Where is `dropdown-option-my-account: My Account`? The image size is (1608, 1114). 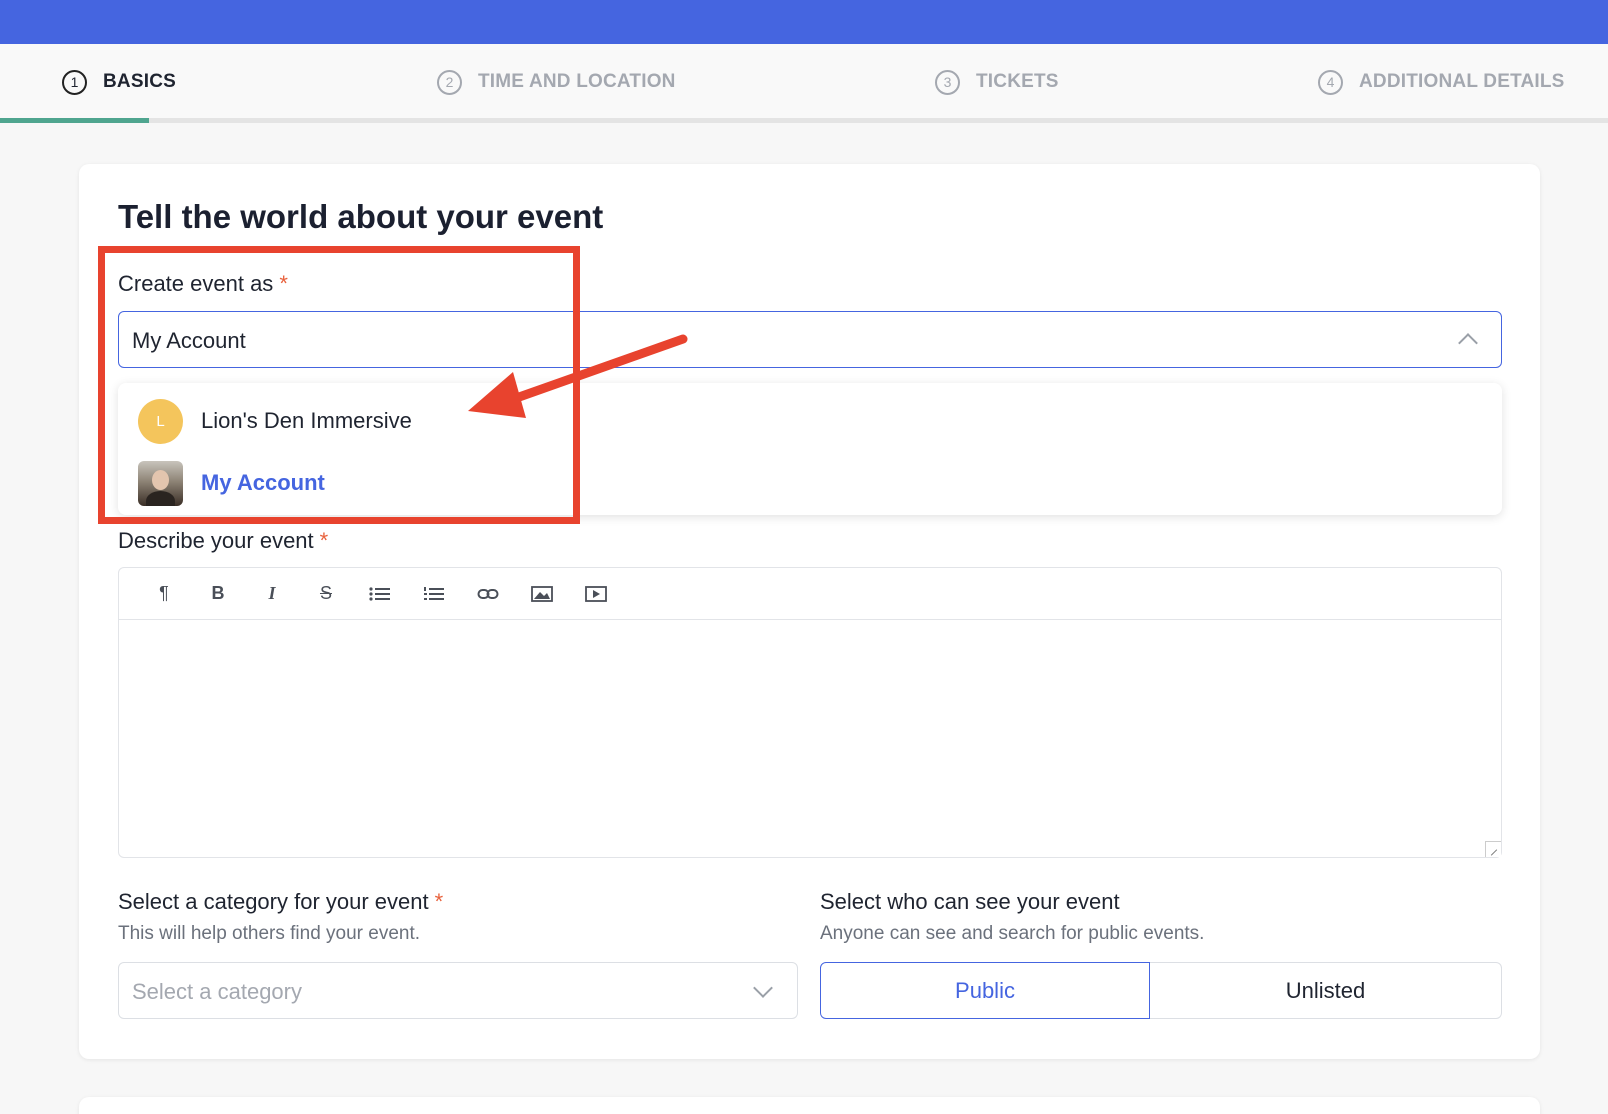 dropdown-option-my-account: My Account is located at coordinates (231, 483).